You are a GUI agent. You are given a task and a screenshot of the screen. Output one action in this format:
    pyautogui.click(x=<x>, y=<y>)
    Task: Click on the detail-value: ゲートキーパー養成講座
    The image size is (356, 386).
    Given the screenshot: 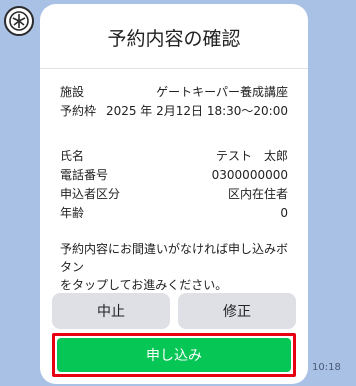 What is the action you would take?
    pyautogui.click(x=222, y=92)
    